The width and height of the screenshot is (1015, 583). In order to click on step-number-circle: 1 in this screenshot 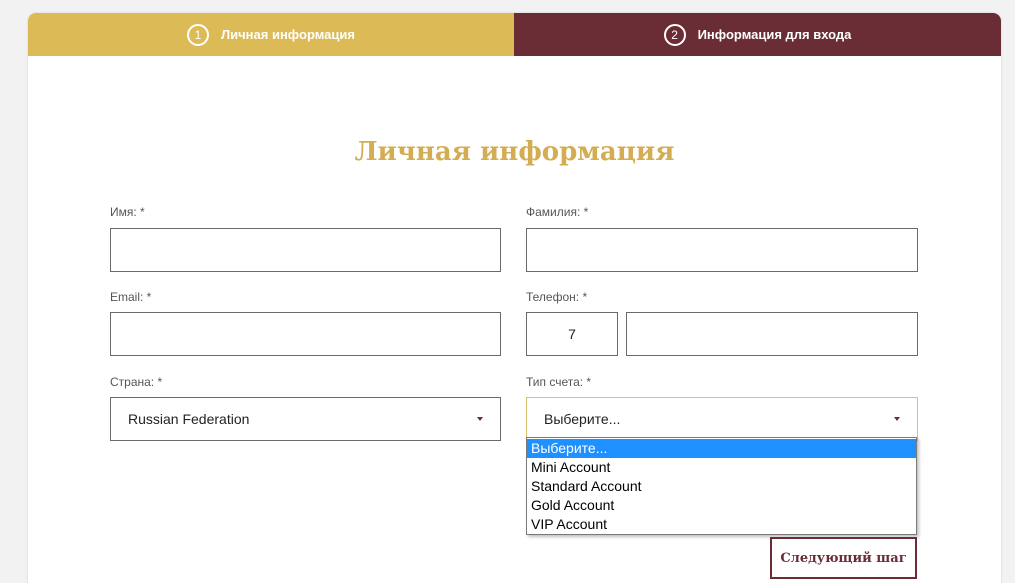, I will do `click(198, 34)`.